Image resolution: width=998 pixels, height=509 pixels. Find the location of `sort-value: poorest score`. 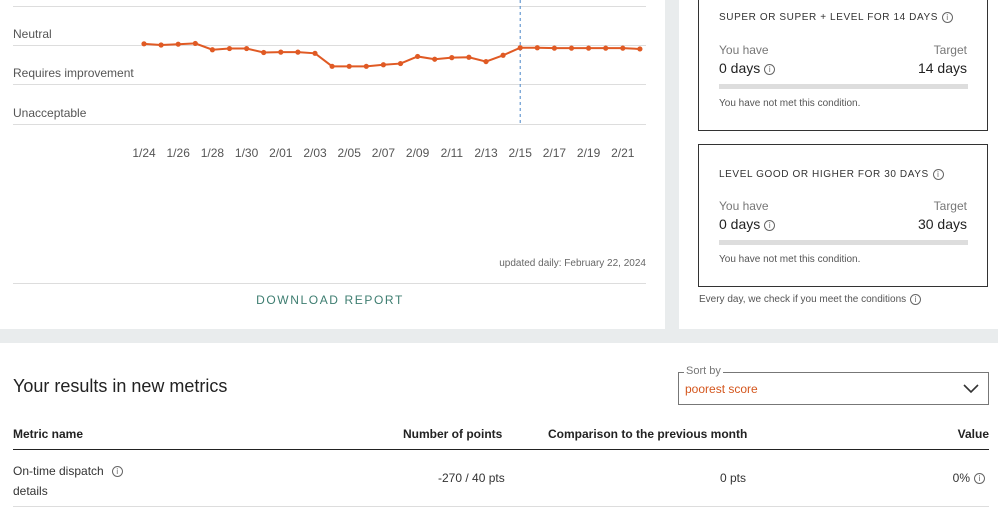

sort-value: poorest score is located at coordinates (721, 389).